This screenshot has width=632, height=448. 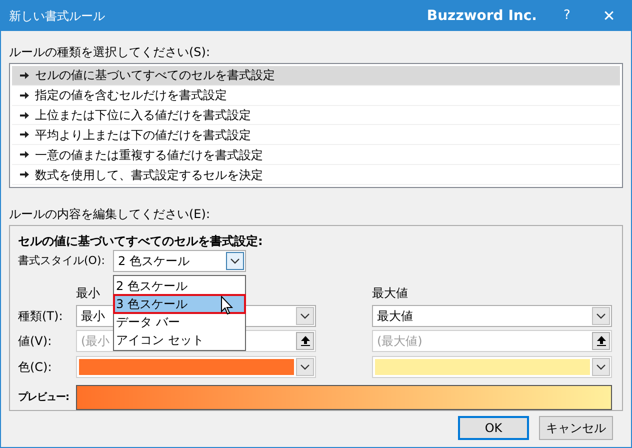 I want to click on list-item-label: 指定の値を含むセルだけを書式設定, so click(x=131, y=95).